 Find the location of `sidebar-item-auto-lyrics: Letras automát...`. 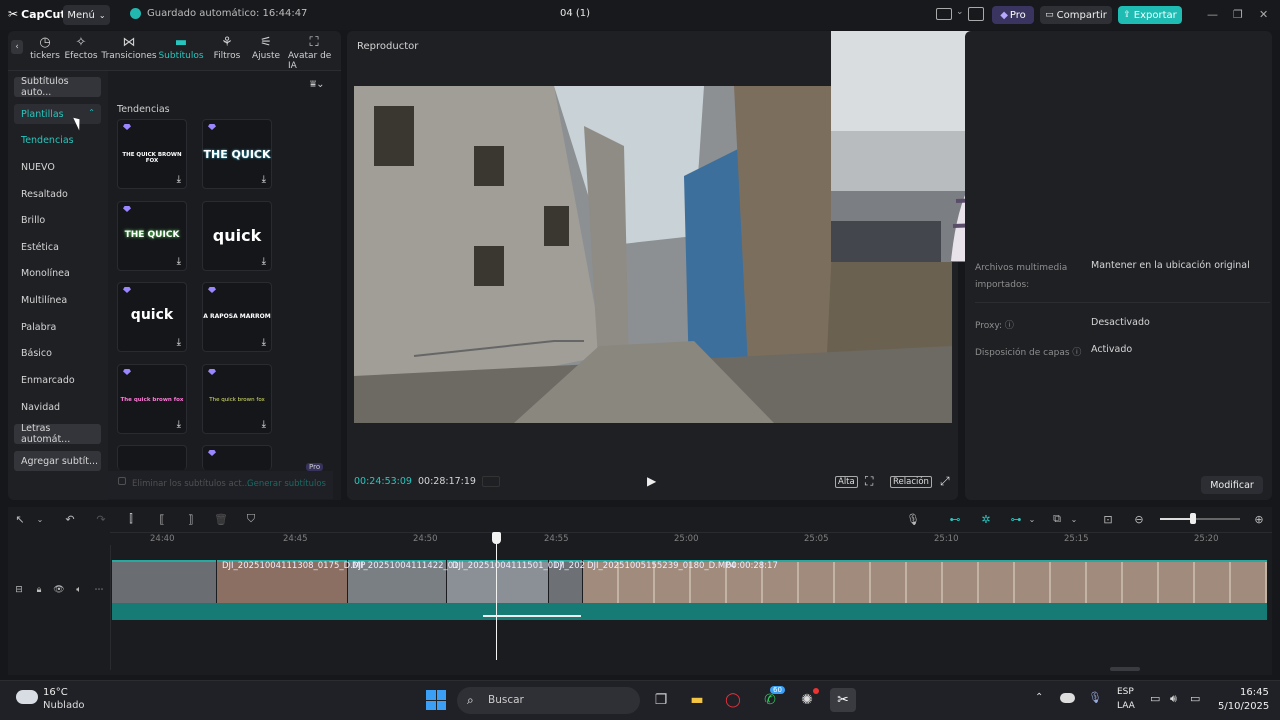

sidebar-item-auto-lyrics: Letras automát... is located at coordinates (57, 434).